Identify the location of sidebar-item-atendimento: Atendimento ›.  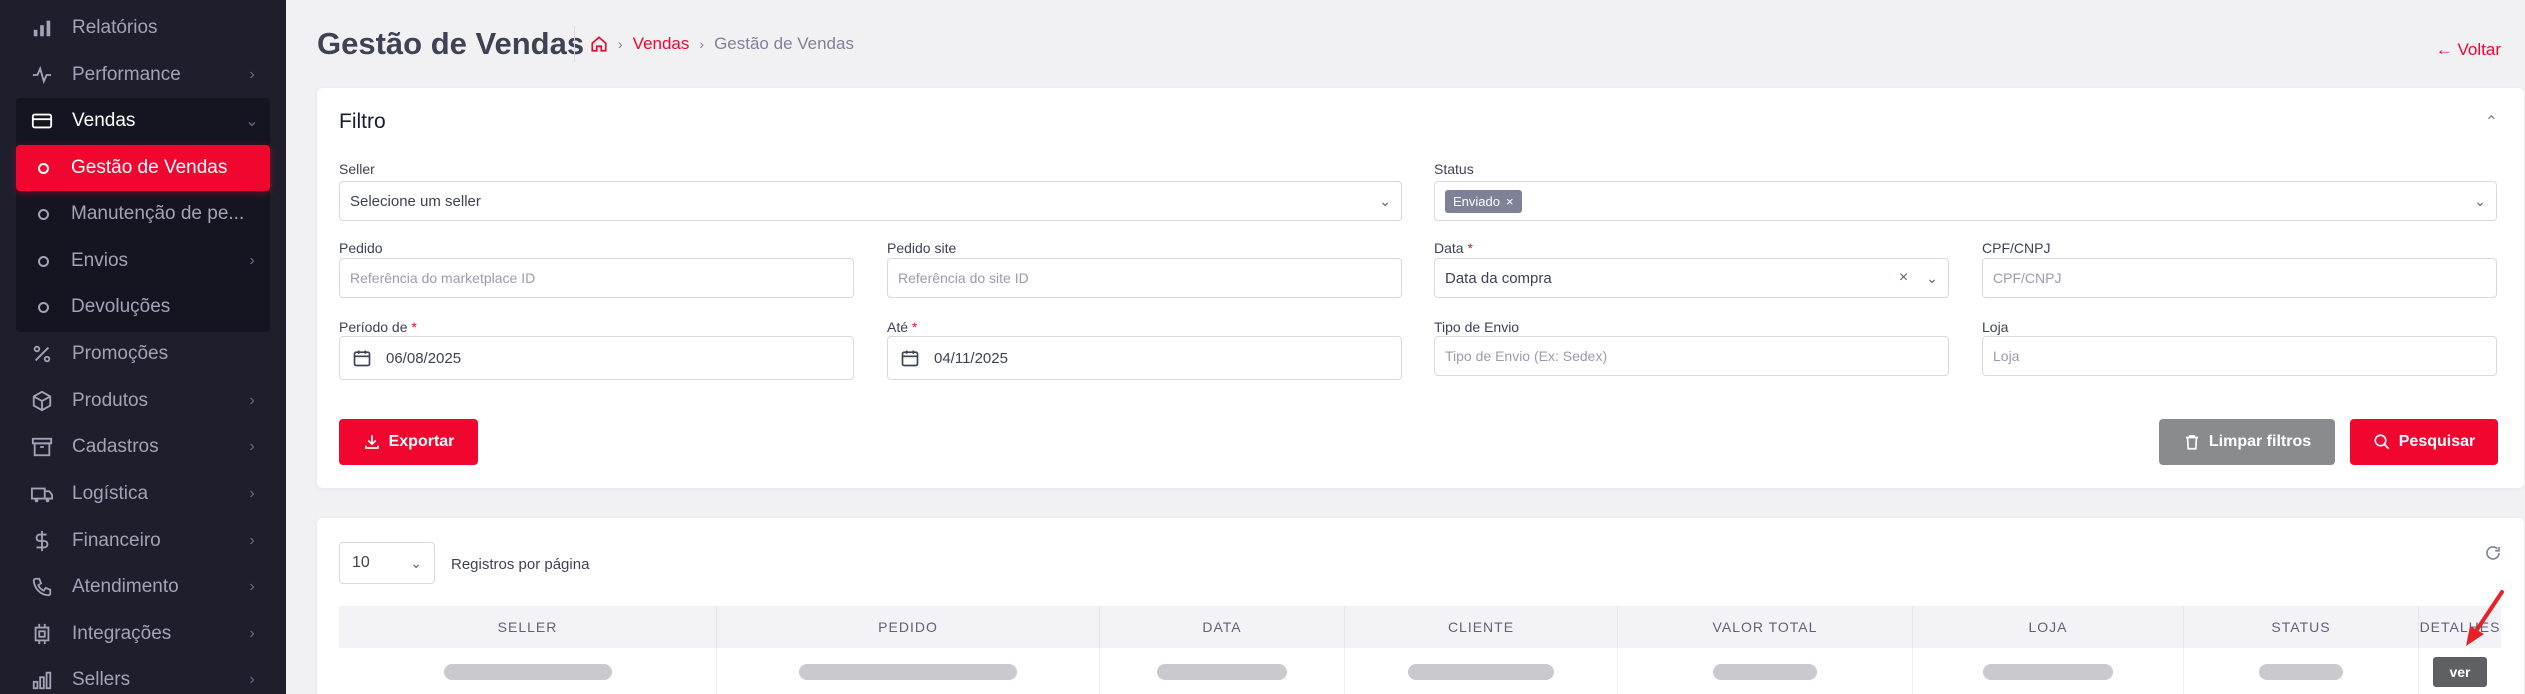
(143, 587).